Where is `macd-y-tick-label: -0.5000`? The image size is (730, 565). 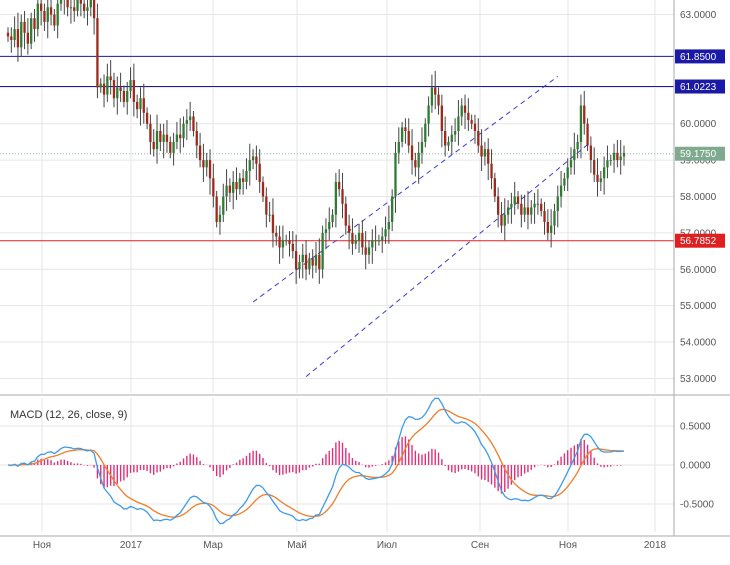 macd-y-tick-label: -0.5000 is located at coordinates (697, 504).